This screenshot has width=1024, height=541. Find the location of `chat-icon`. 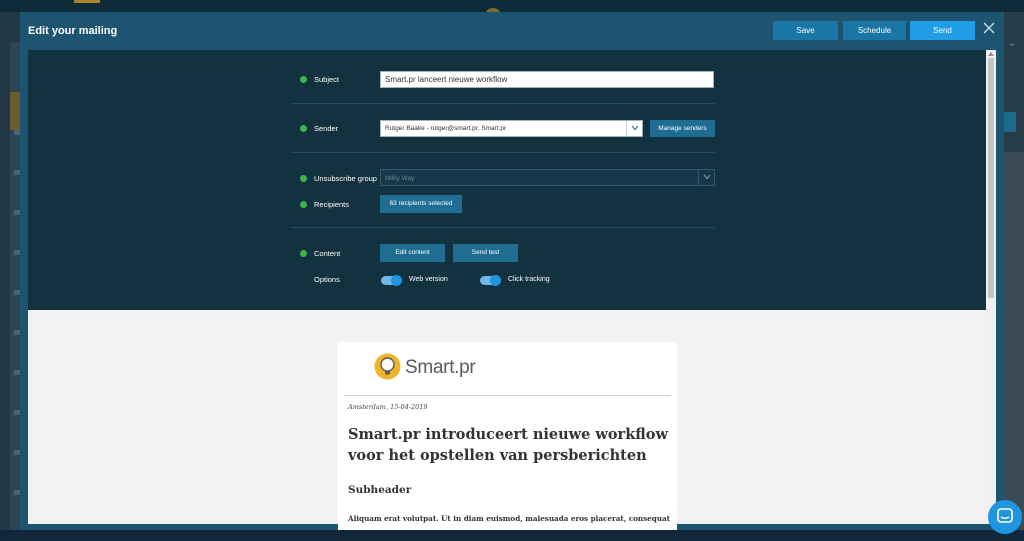

chat-icon is located at coordinates (1005, 515).